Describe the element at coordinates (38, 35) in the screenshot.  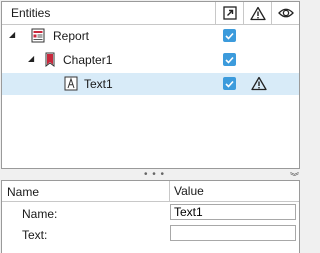
I see `report-icon` at that location.